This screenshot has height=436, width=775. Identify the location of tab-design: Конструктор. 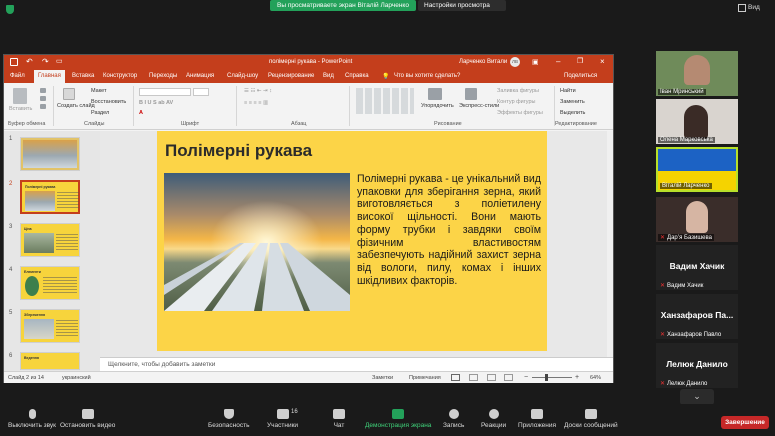
(120, 76).